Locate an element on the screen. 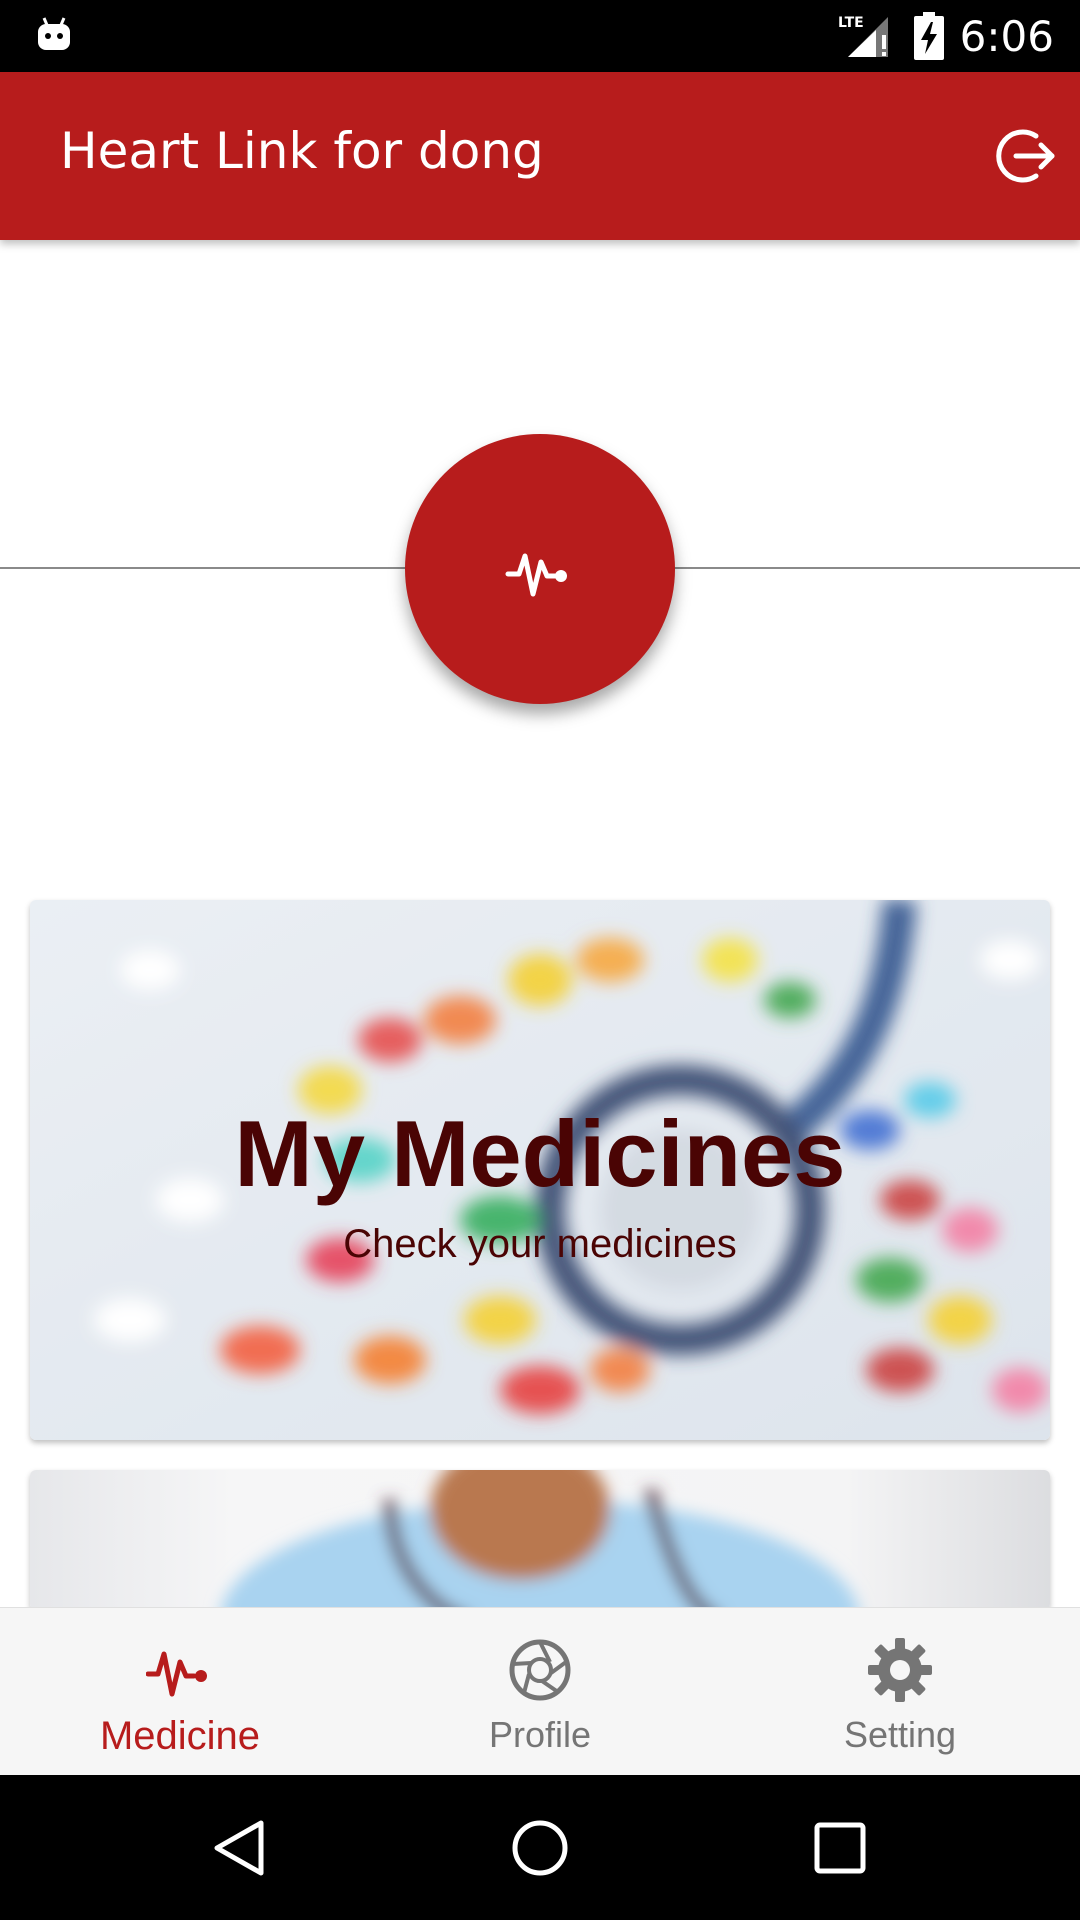 The height and width of the screenshot is (1920, 1080). nav-label-profile: Profile is located at coordinates (540, 1734).